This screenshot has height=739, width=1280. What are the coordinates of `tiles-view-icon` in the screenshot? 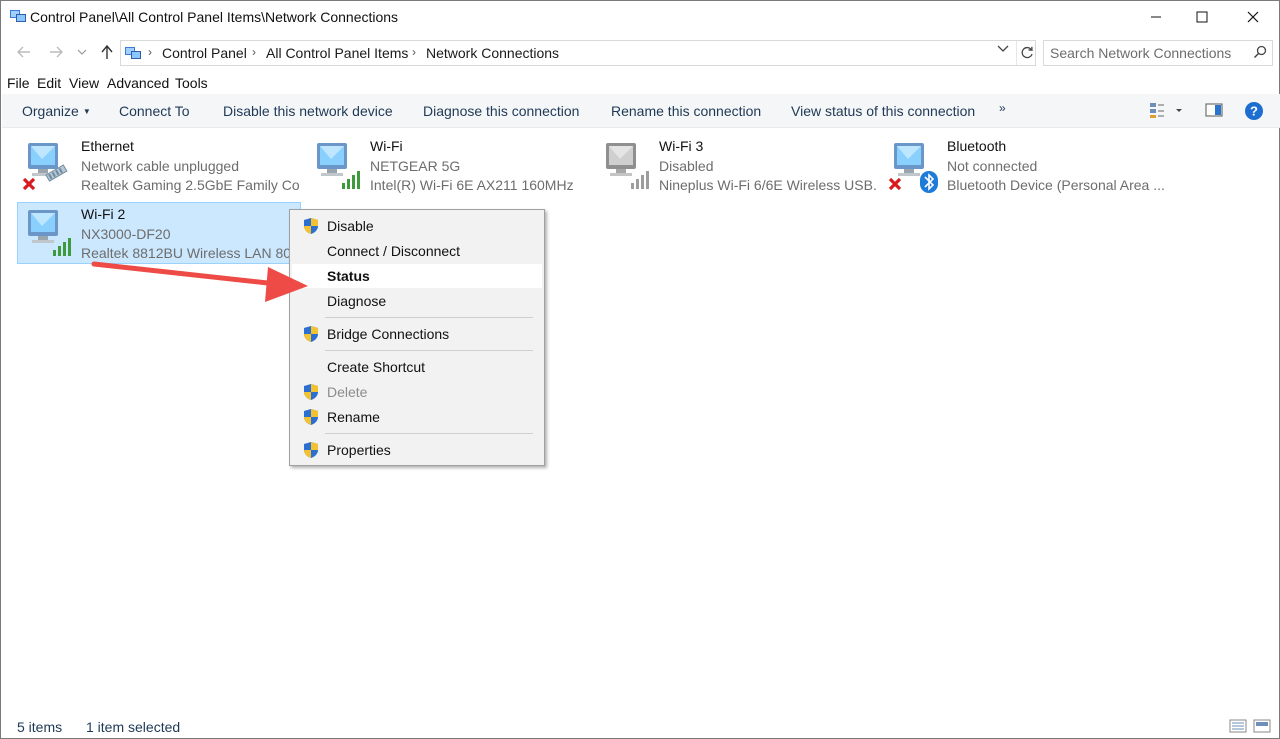 It's located at (1262, 726).